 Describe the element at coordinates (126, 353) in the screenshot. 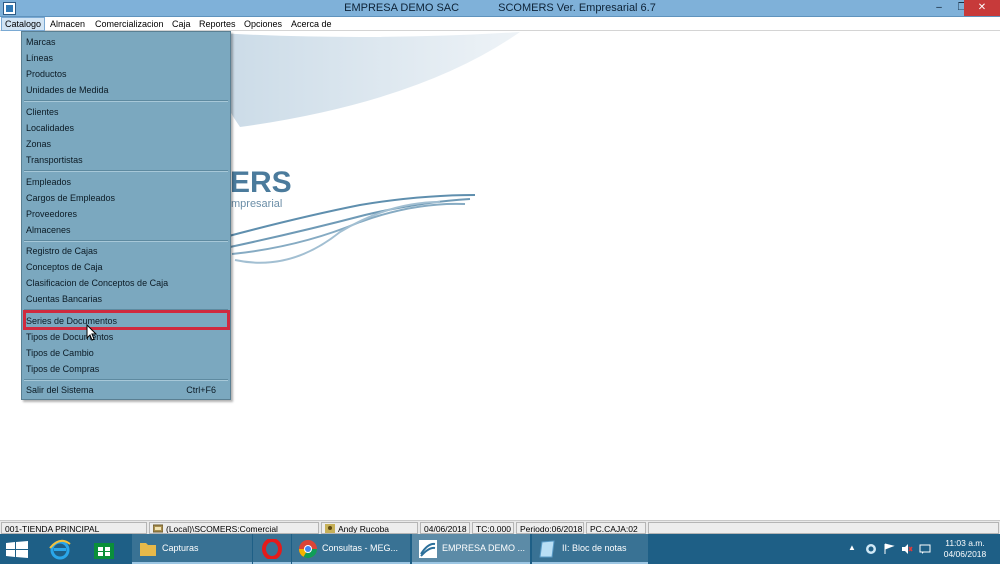

I see `menu-item-tipos-cambio: Tipos de Cambio` at that location.